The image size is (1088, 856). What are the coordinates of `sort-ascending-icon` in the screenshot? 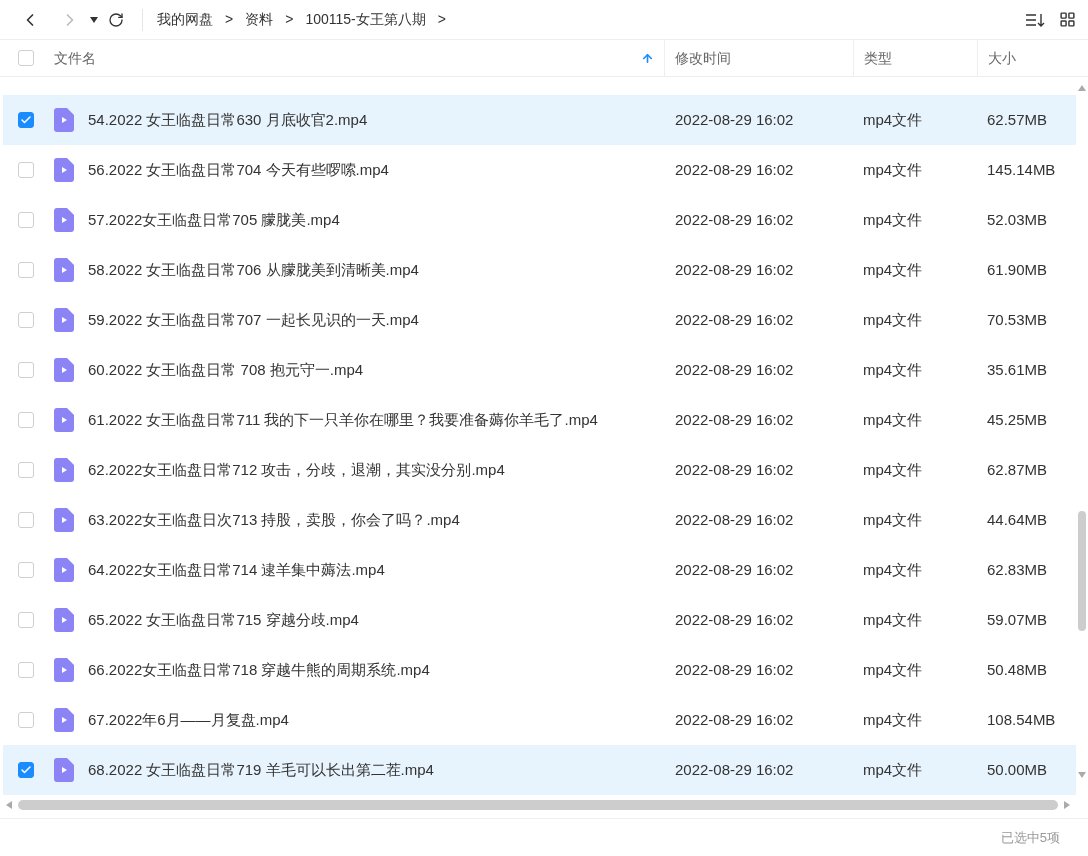 It's located at (647, 58).